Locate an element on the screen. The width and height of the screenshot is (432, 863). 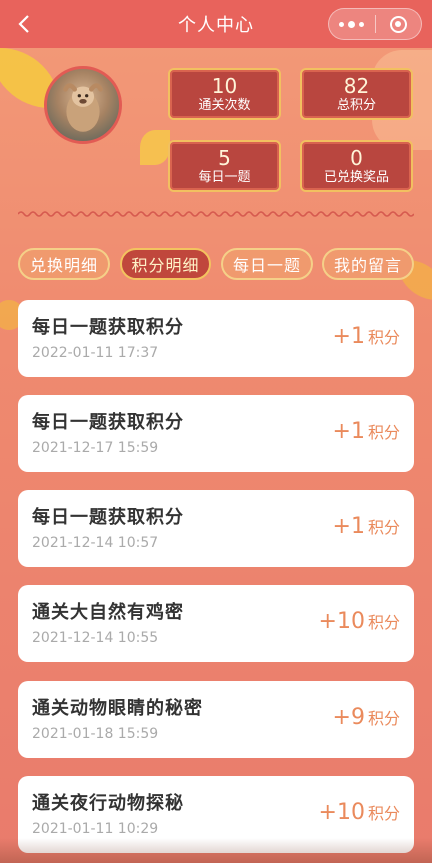
chevron-left-icon is located at coordinates (24, 24).